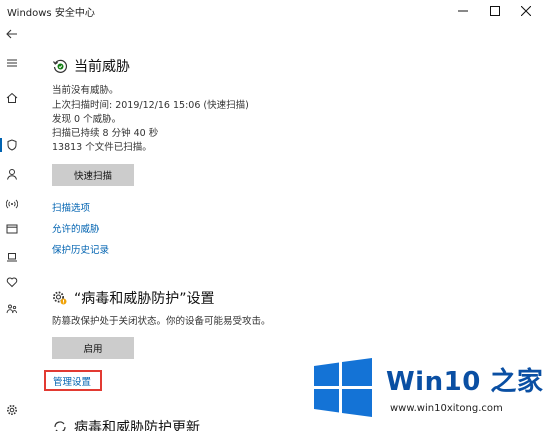 This screenshot has width=543, height=431. Describe the element at coordinates (71, 207) in the screenshot. I see `scan-options-link: 扫描选项` at that location.